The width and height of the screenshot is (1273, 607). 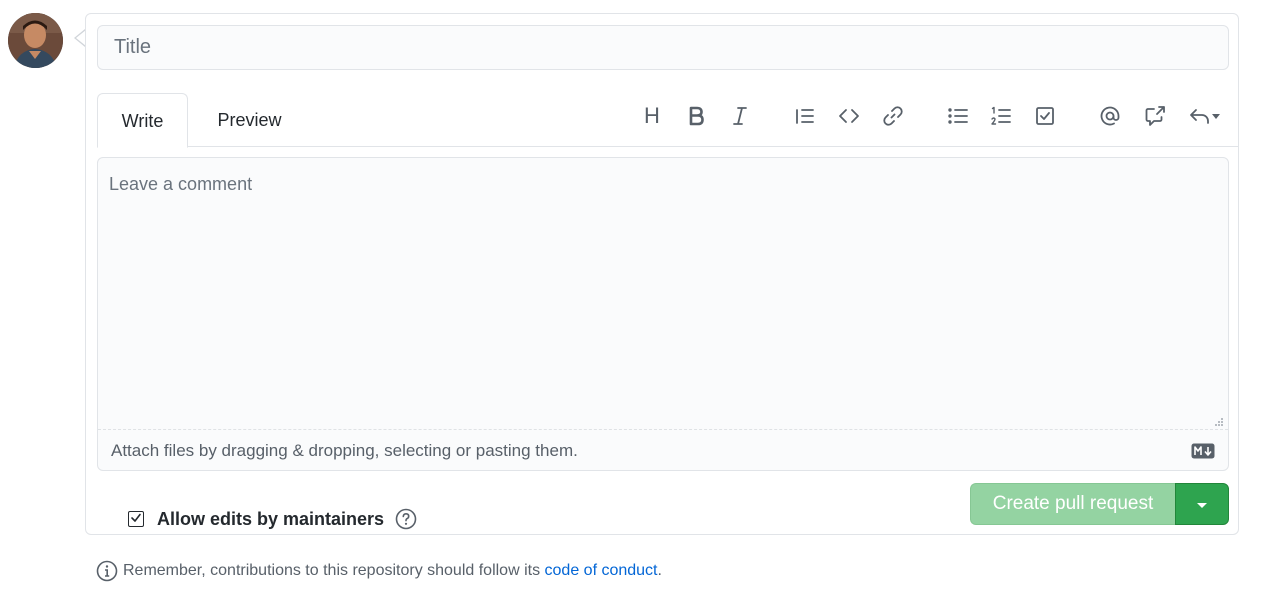 What do you see at coordinates (663, 47) in the screenshot?
I see `title-input` at bounding box center [663, 47].